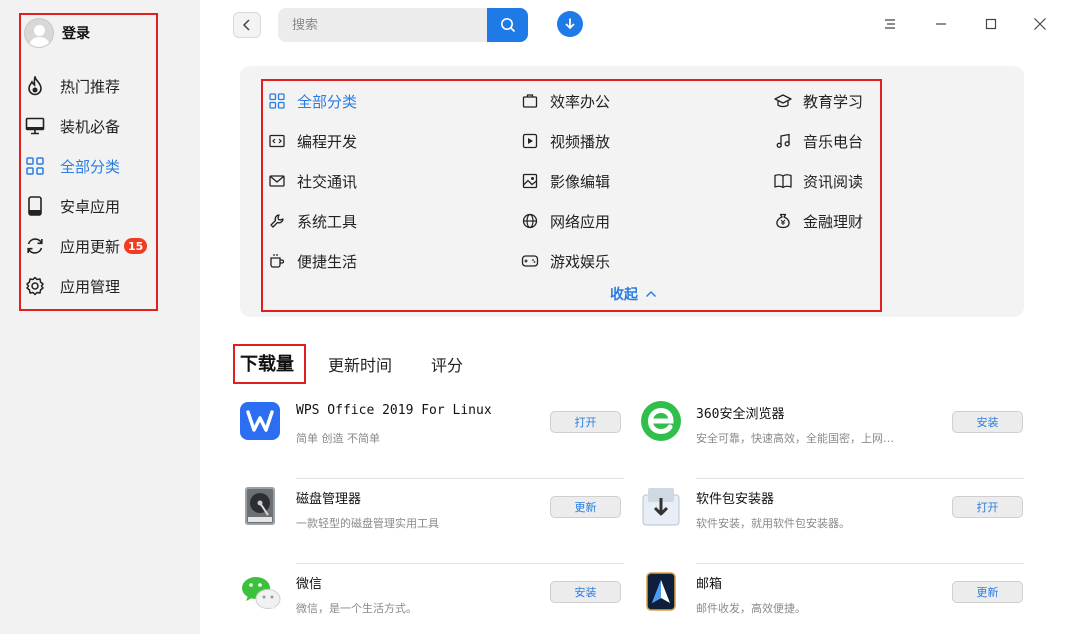  Describe the element at coordinates (432, 599) in the screenshot. I see `app-item: 微信 微信，是一个生活方式。 安装` at that location.